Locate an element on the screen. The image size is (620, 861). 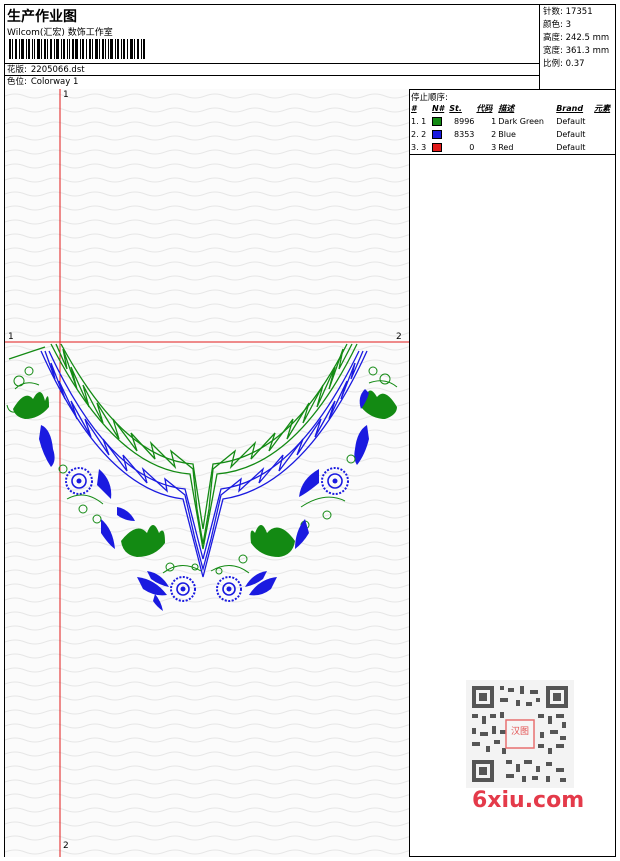
col-description: 描述 is located at coordinates (506, 108).